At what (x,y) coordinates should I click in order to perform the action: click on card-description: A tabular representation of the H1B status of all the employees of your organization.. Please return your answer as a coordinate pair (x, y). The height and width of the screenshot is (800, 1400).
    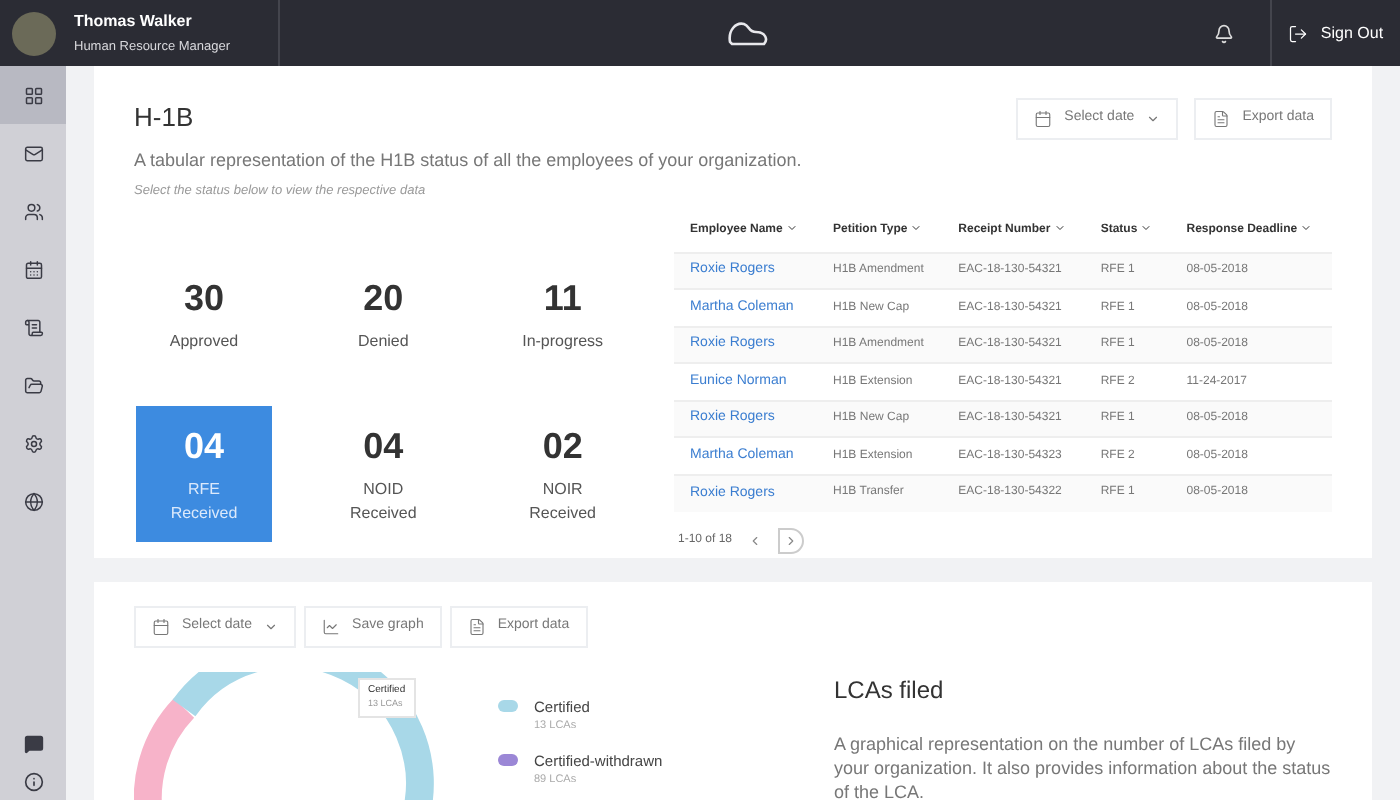
    Looking at the image, I should click on (469, 160).